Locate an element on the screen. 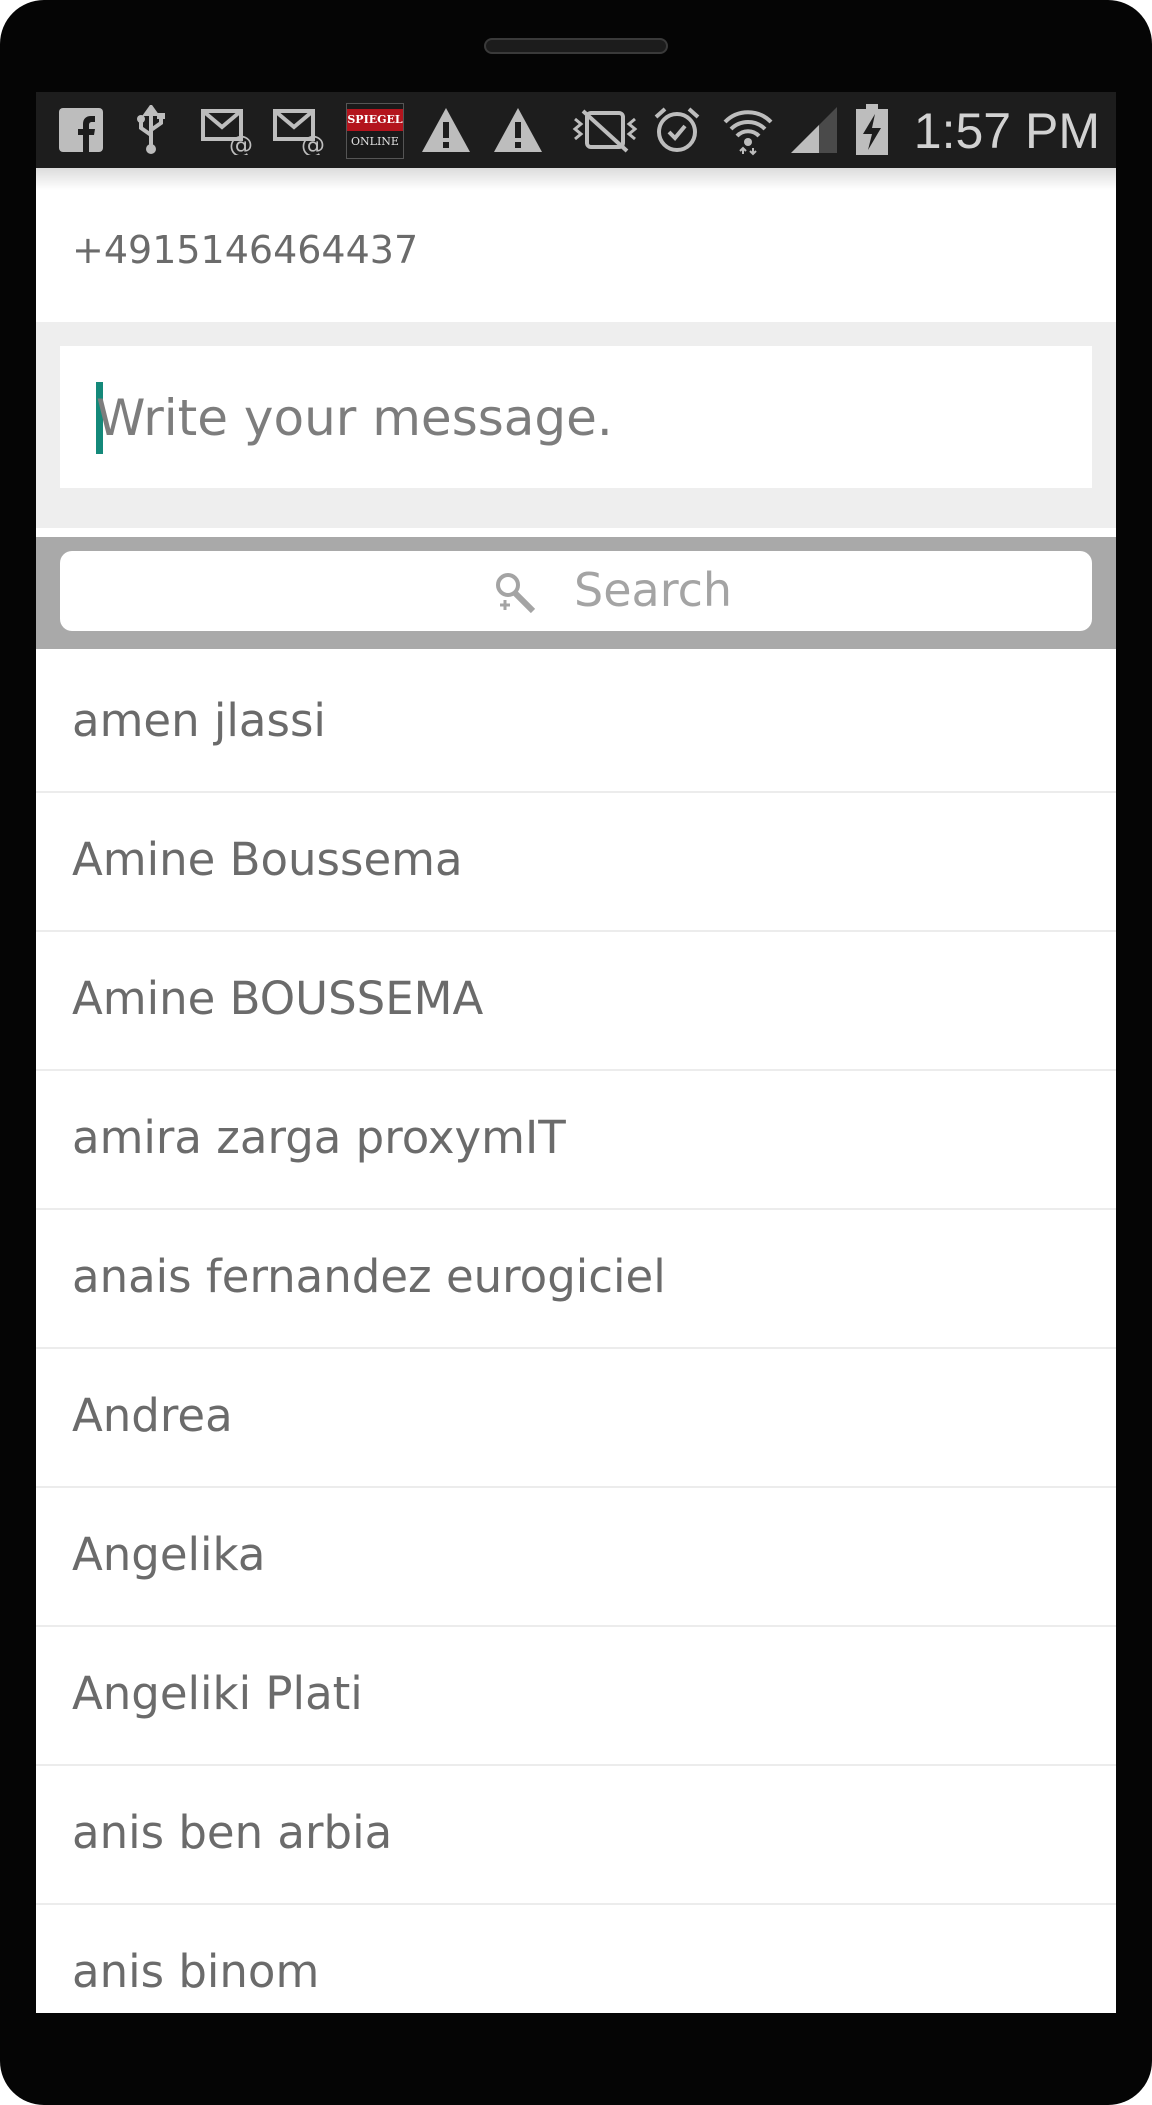  contact-item: anis binom is located at coordinates (576, 1959).